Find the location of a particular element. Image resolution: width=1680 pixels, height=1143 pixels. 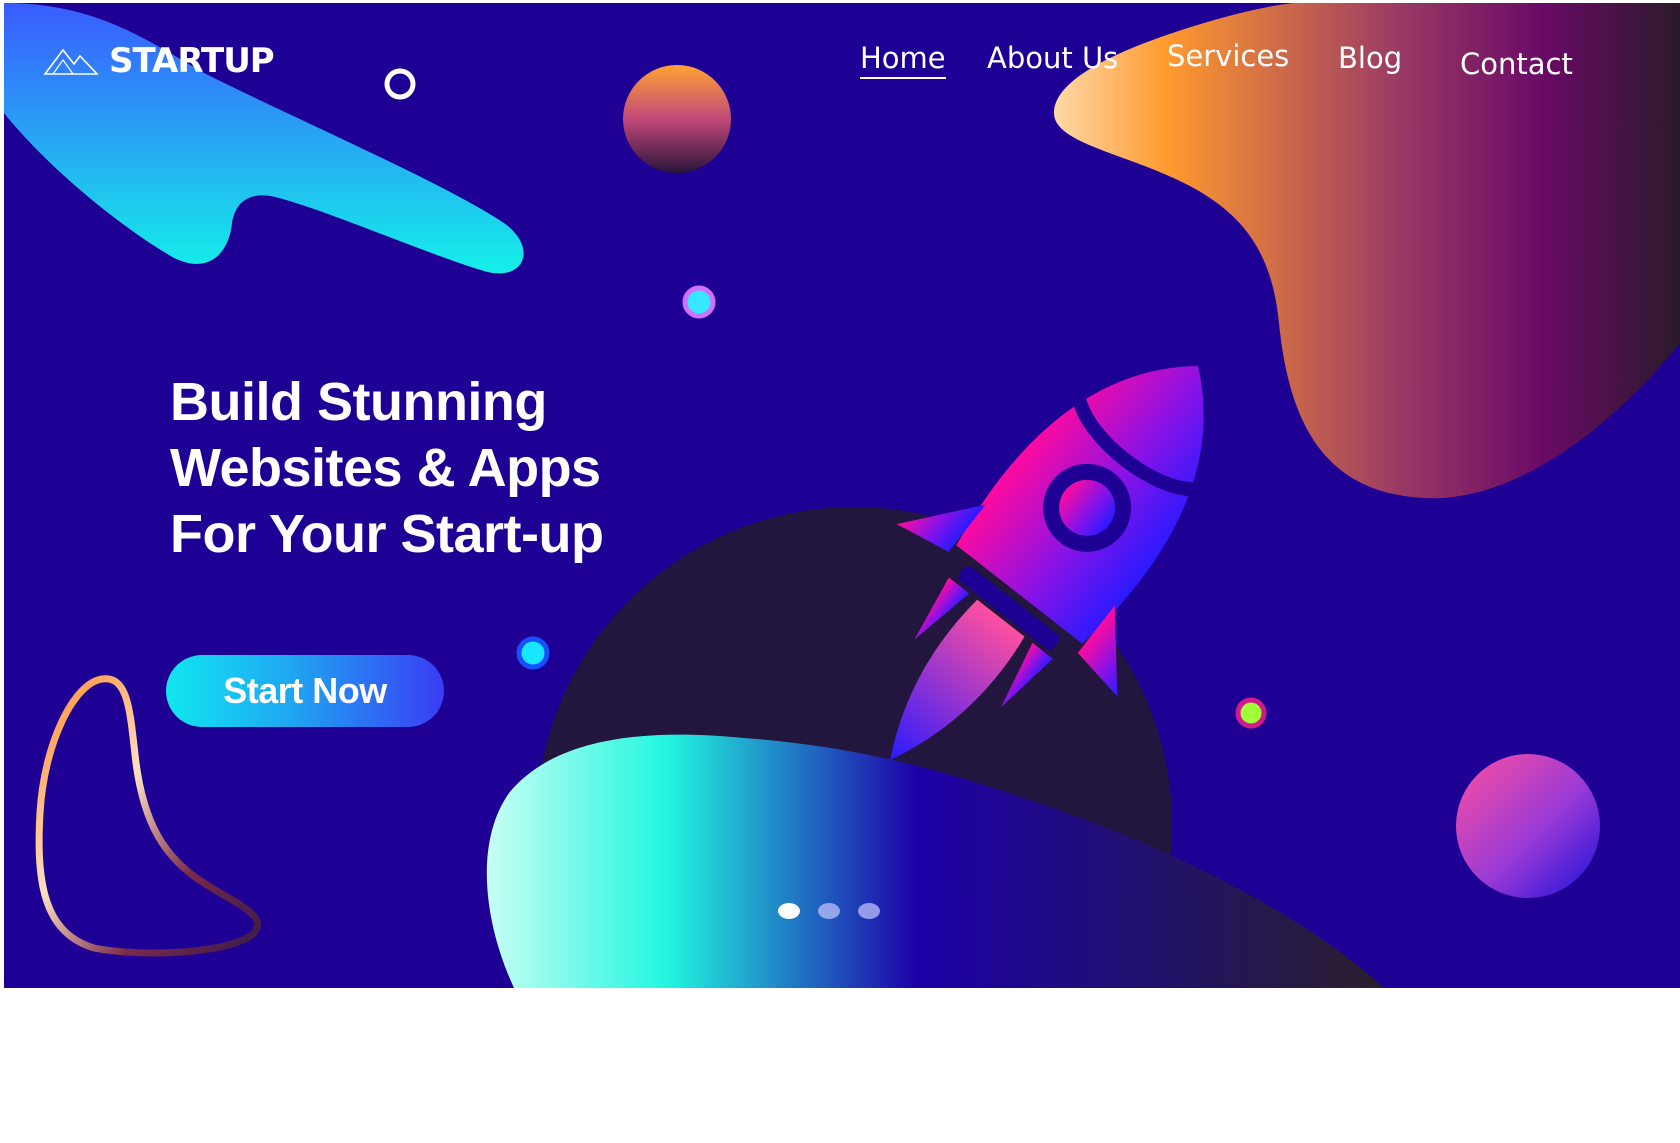

headline-line-3: For Your Start-up is located at coordinates (387, 534).